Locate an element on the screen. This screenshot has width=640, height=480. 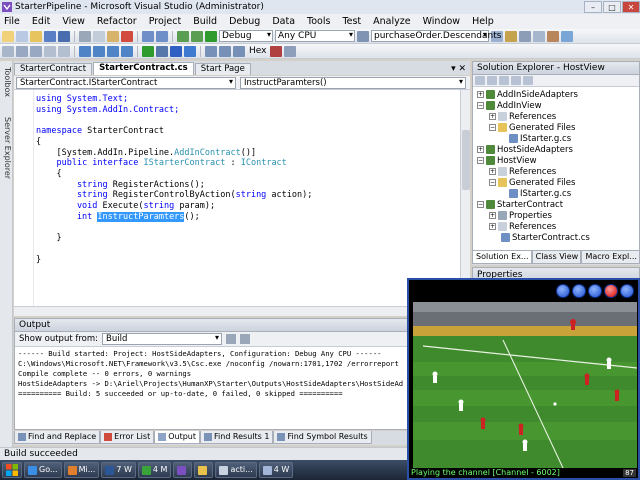
menu-data: Data is located at coordinates (283, 21).